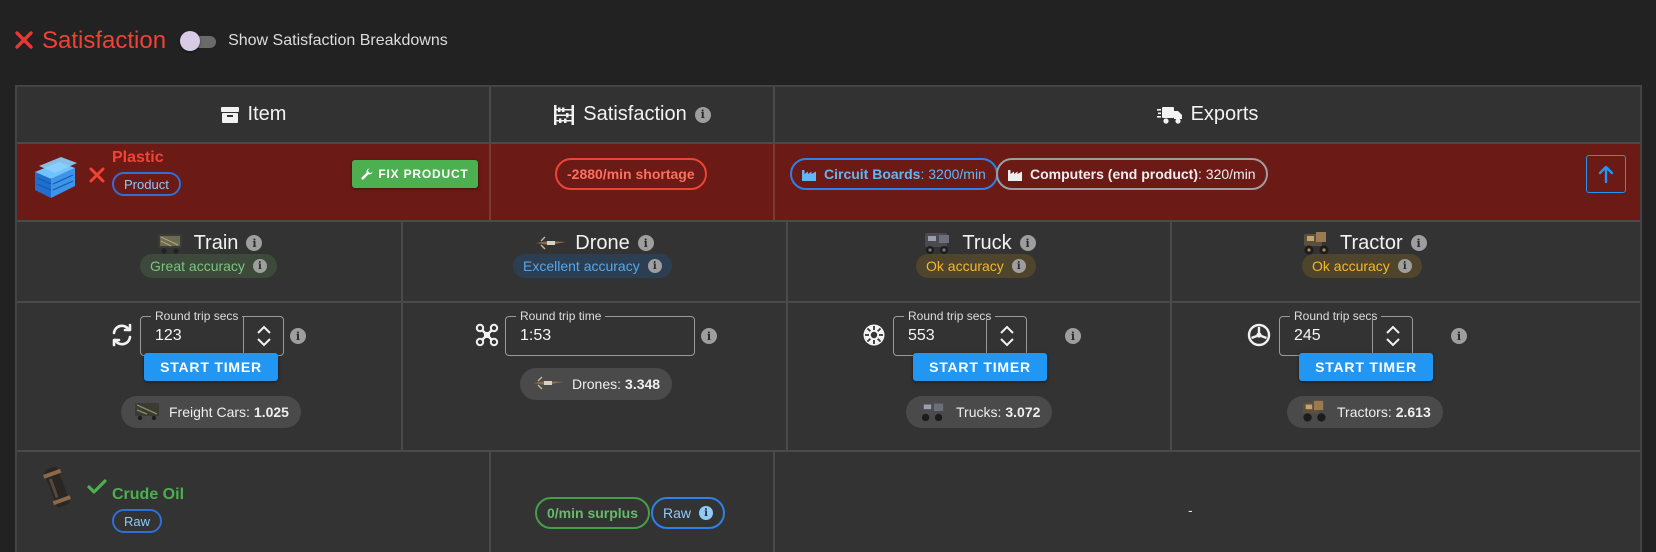 The width and height of the screenshot is (1656, 552). What do you see at coordinates (25, 41) in the screenshot?
I see `close-icon` at bounding box center [25, 41].